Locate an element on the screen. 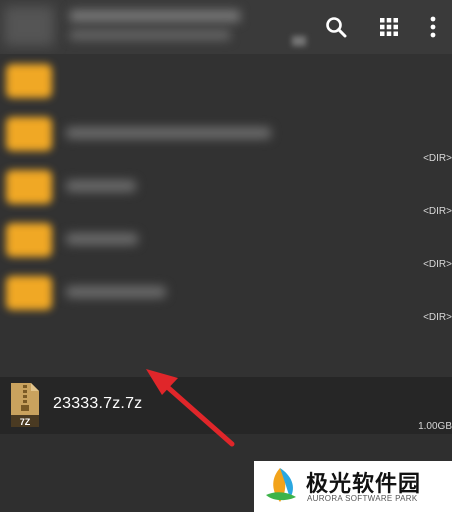 This screenshot has width=452, height=512. grid-view-button is located at coordinates (389, 27).